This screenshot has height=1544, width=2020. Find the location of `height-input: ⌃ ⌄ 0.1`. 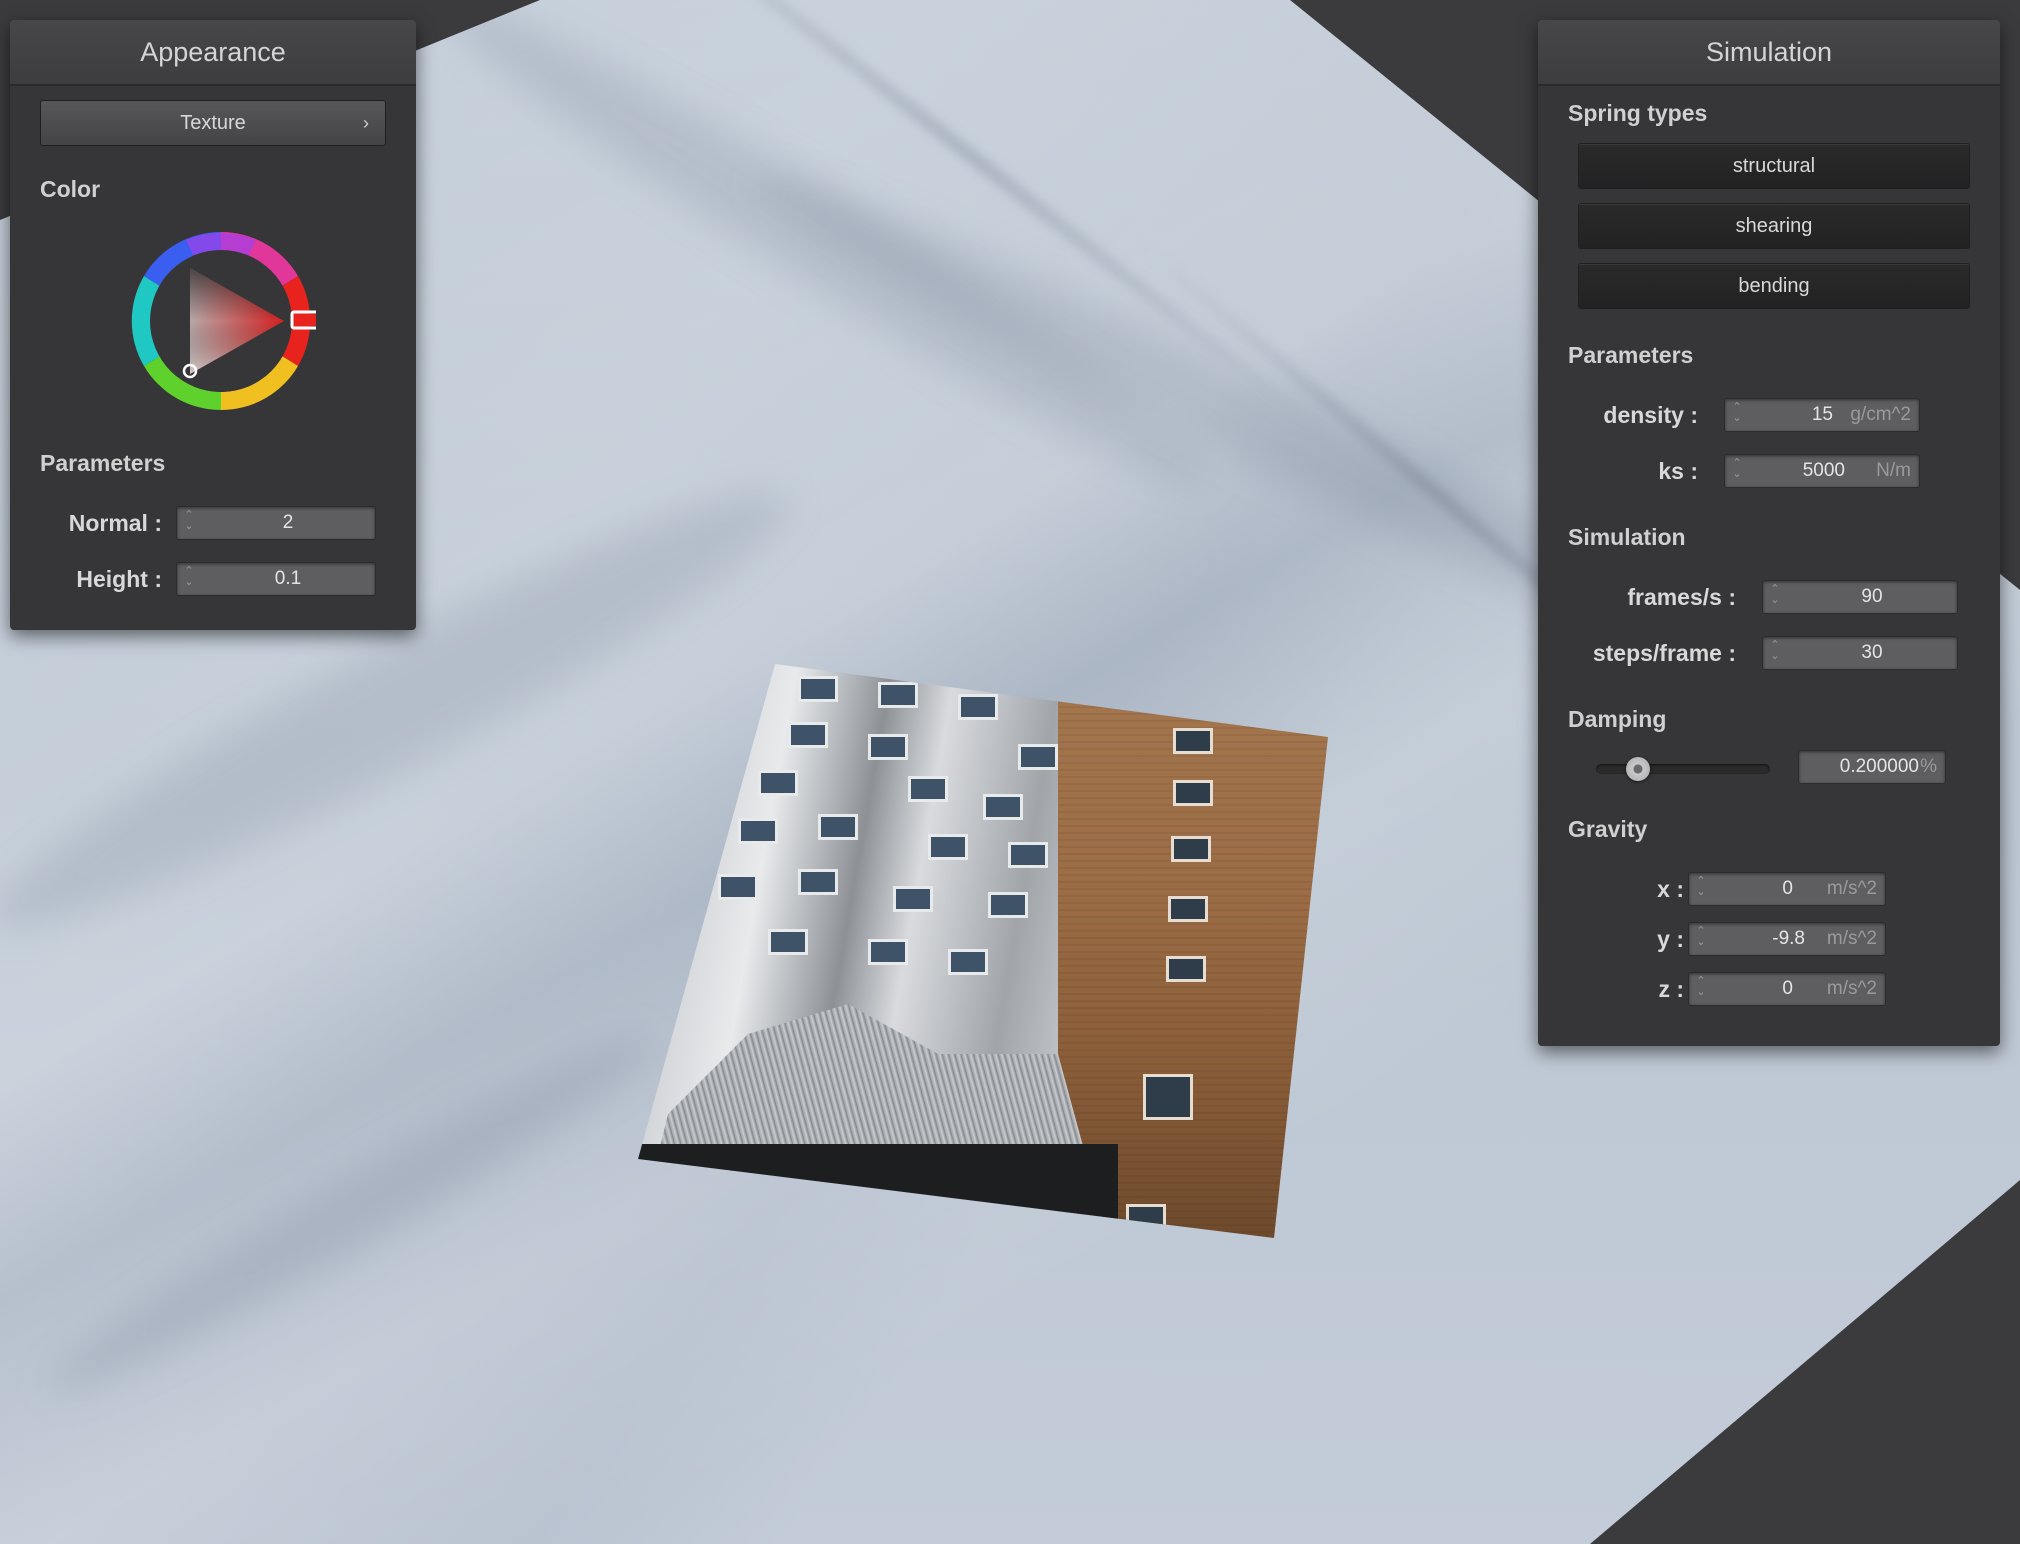

height-input: ⌃ ⌄ 0.1 is located at coordinates (276, 579).